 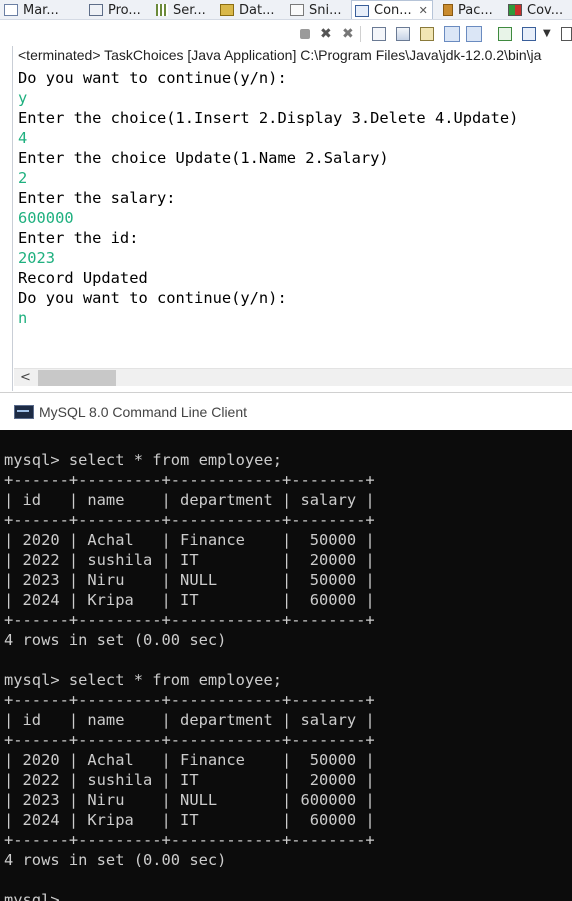 I want to click on console-icon, so click(x=362, y=10).